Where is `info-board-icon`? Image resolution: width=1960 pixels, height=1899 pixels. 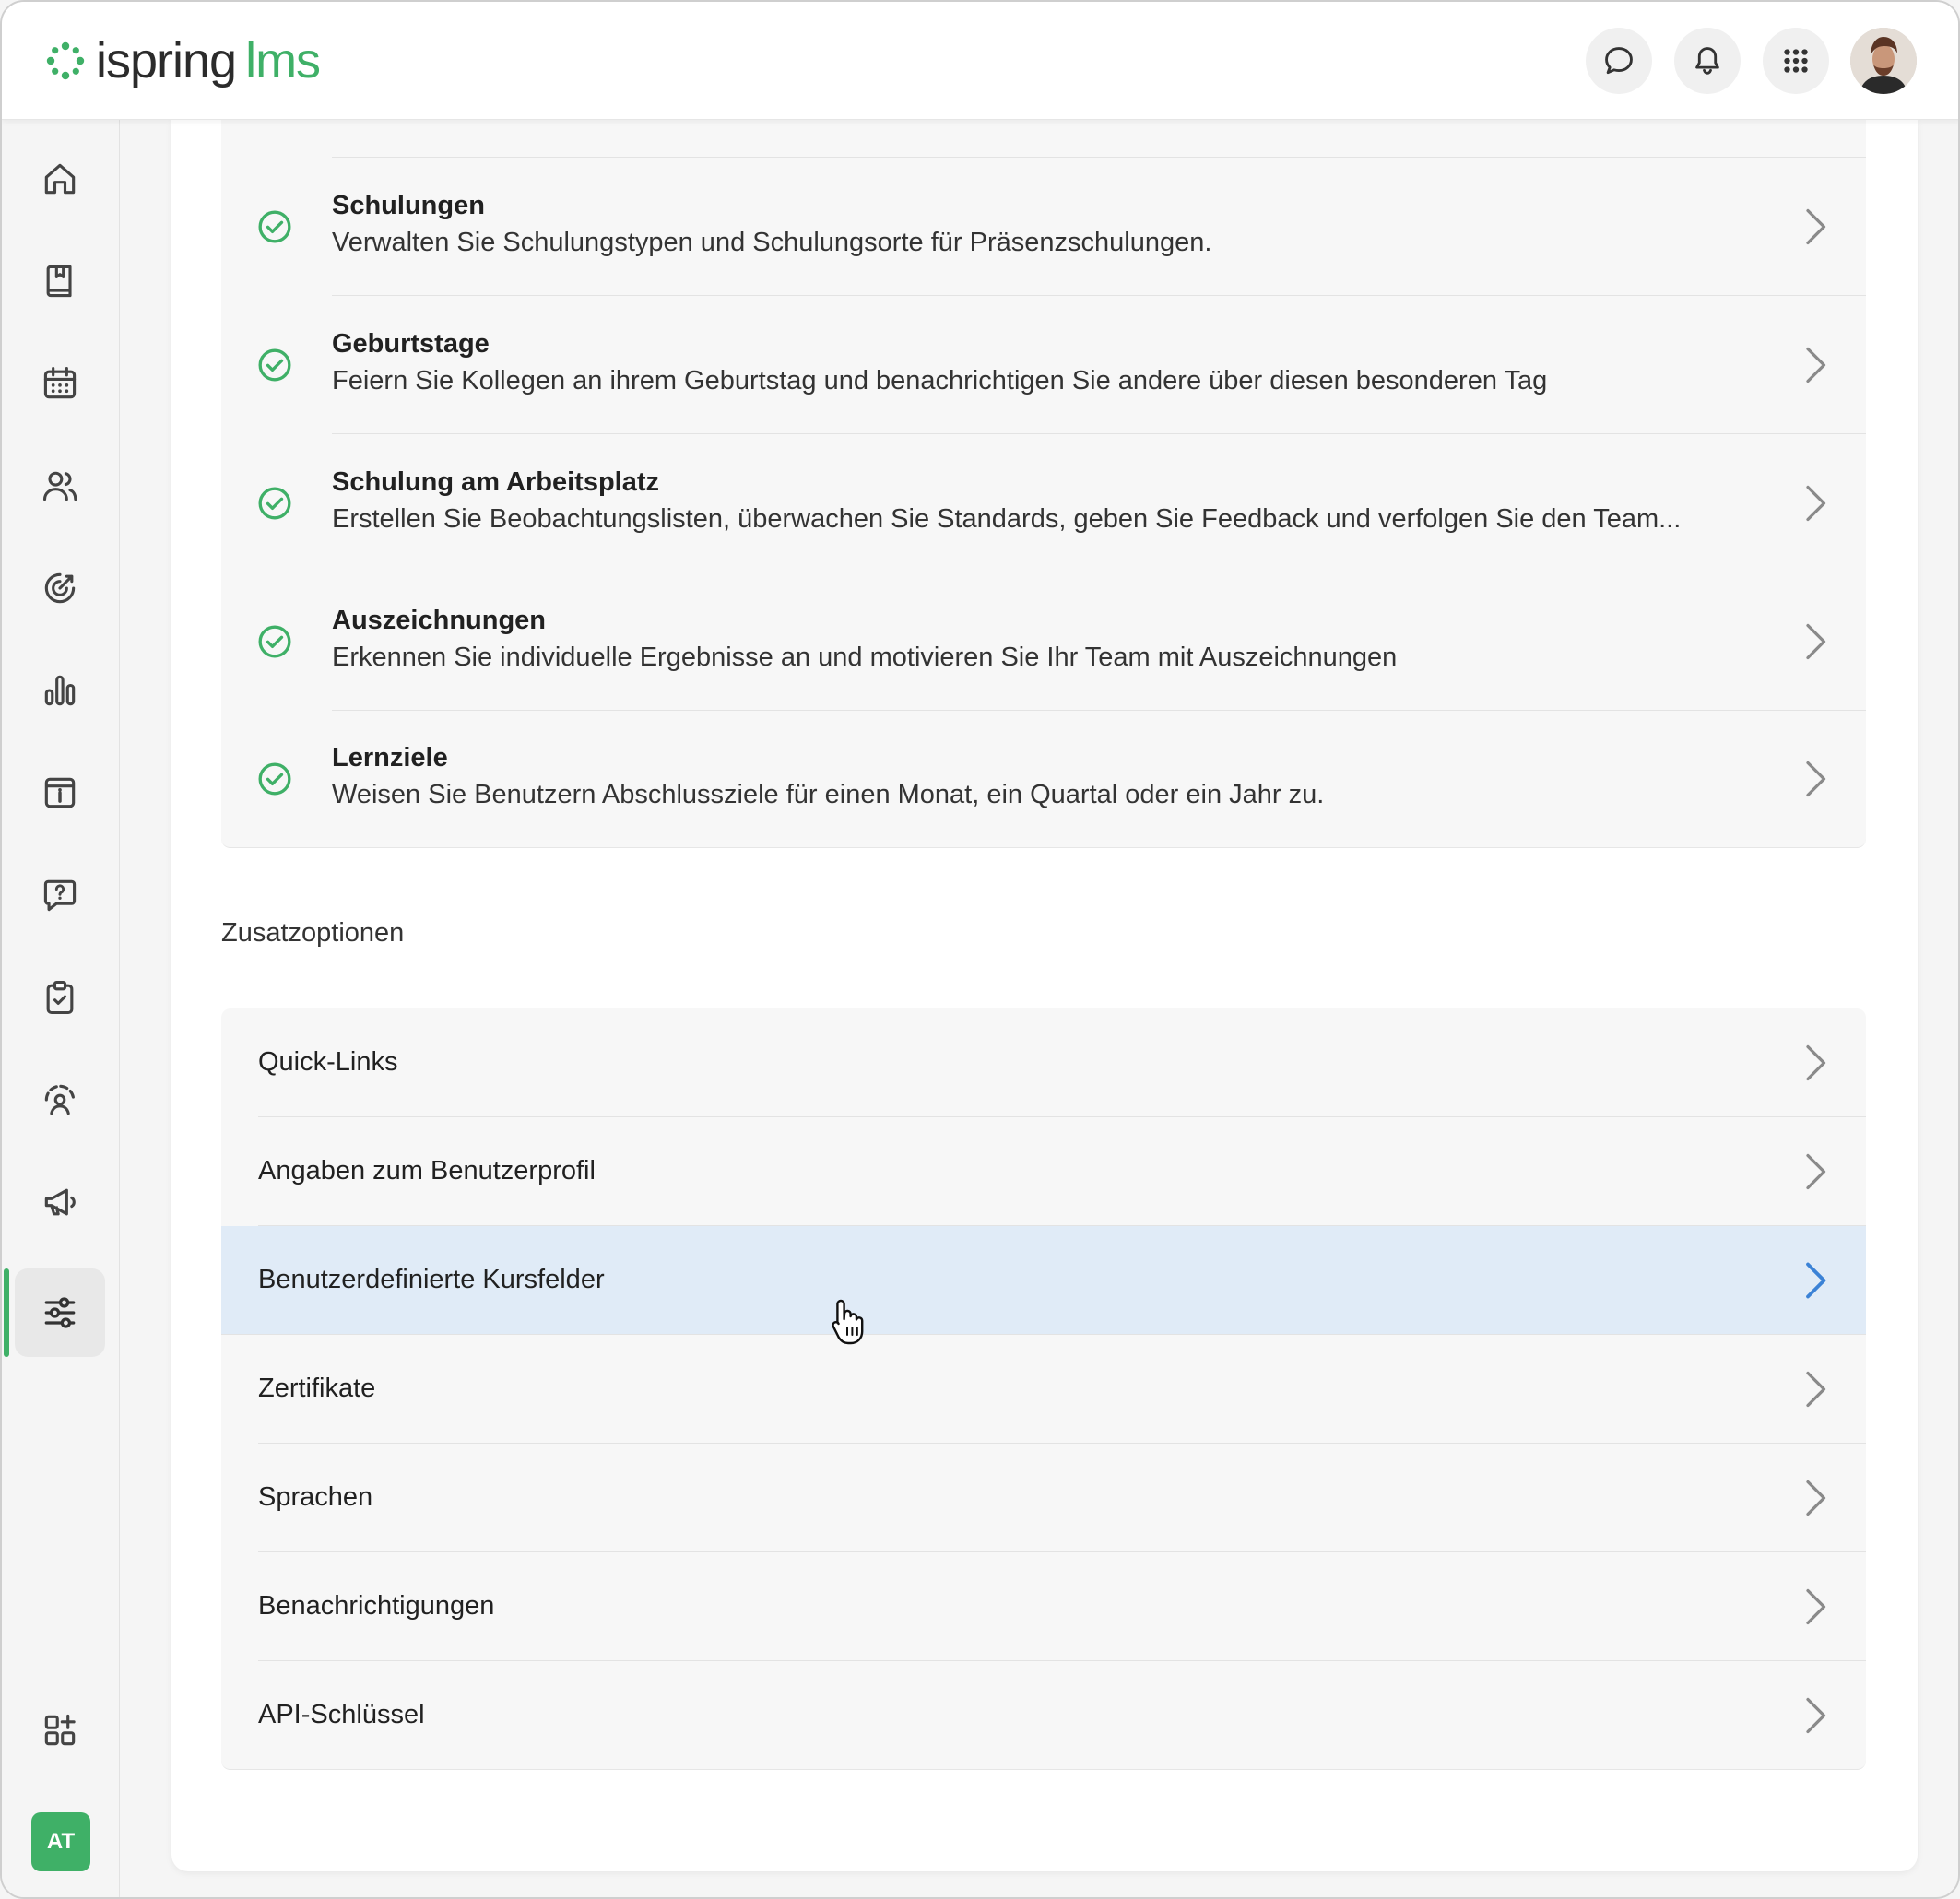 info-board-icon is located at coordinates (60, 792).